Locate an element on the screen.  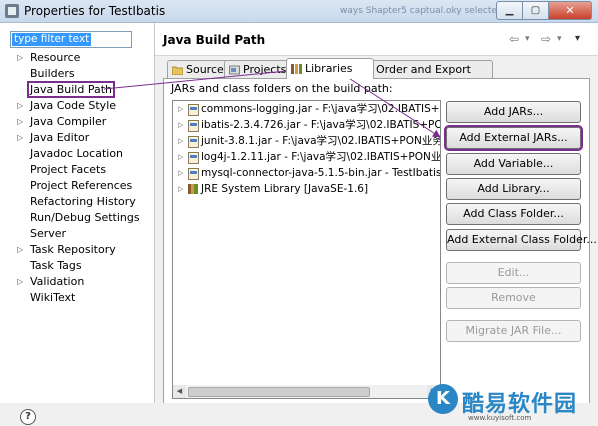
filter-input: type filter text is located at coordinates (71, 39).